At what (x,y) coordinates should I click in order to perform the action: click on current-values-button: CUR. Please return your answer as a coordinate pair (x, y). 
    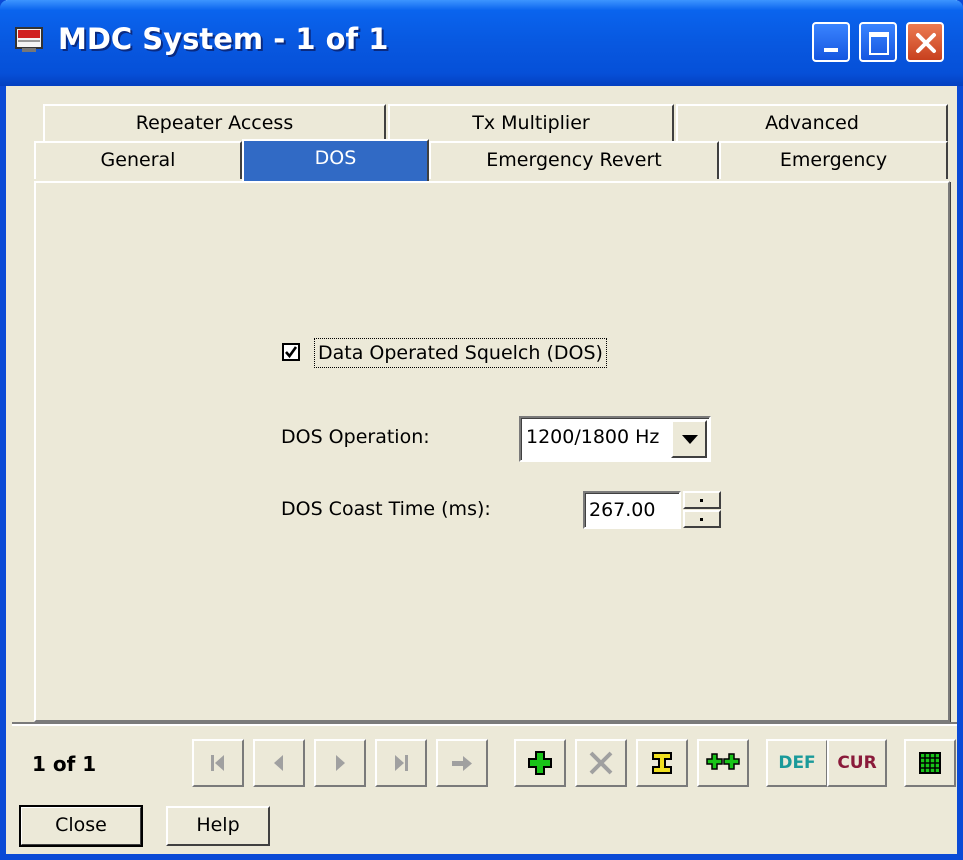
    Looking at the image, I should click on (857, 763).